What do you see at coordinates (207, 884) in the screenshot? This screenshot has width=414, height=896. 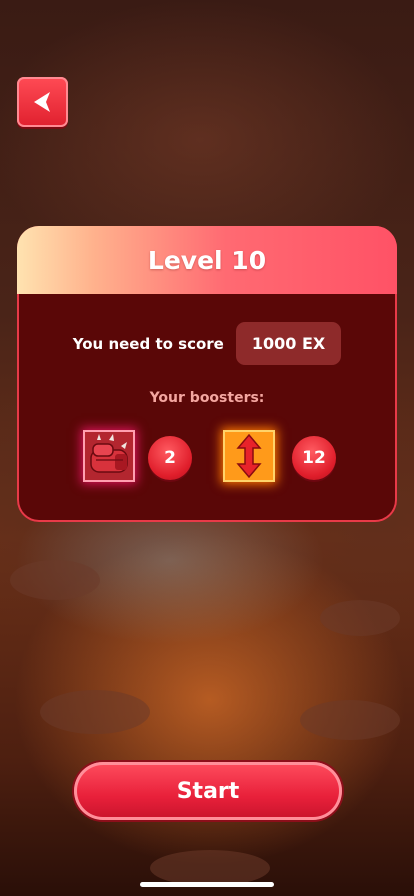 I see `home-indicator` at bounding box center [207, 884].